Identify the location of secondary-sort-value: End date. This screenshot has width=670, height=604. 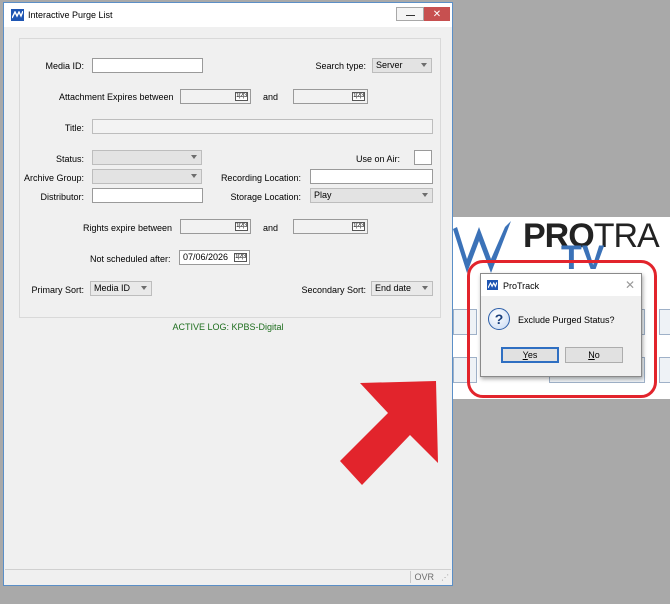
(393, 288).